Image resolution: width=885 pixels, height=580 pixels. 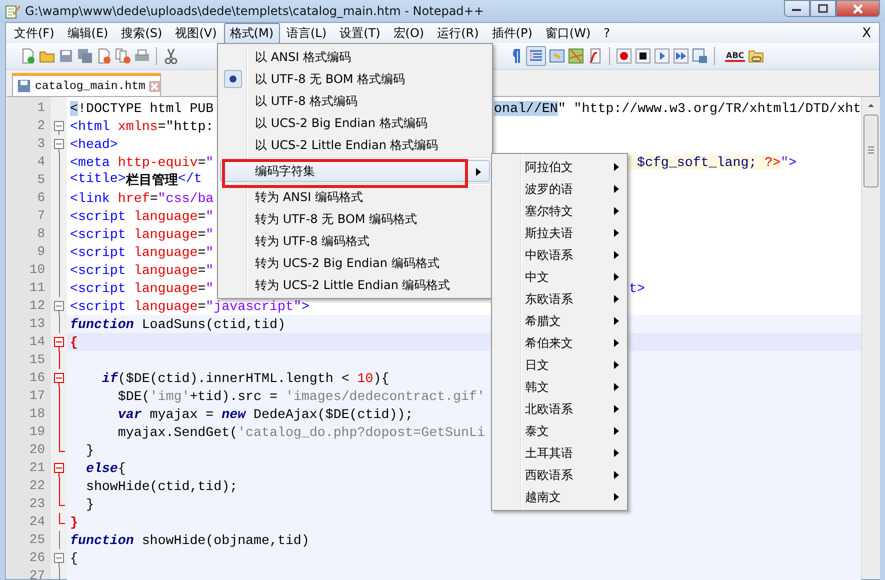 What do you see at coordinates (181, 414) in the screenshot?
I see `code-text: myajax =` at bounding box center [181, 414].